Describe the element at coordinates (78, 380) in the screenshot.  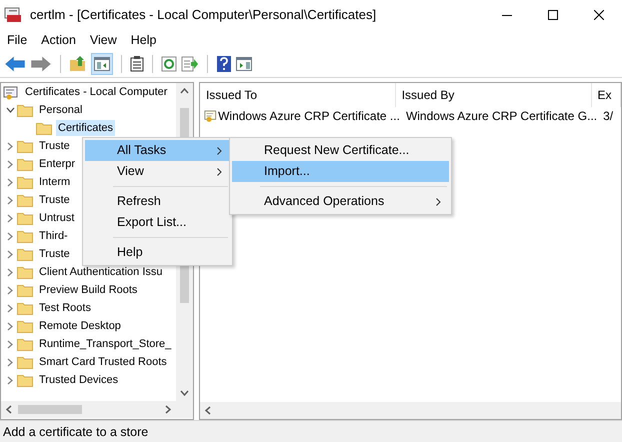
I see `tree-item: Trusted Devices` at that location.